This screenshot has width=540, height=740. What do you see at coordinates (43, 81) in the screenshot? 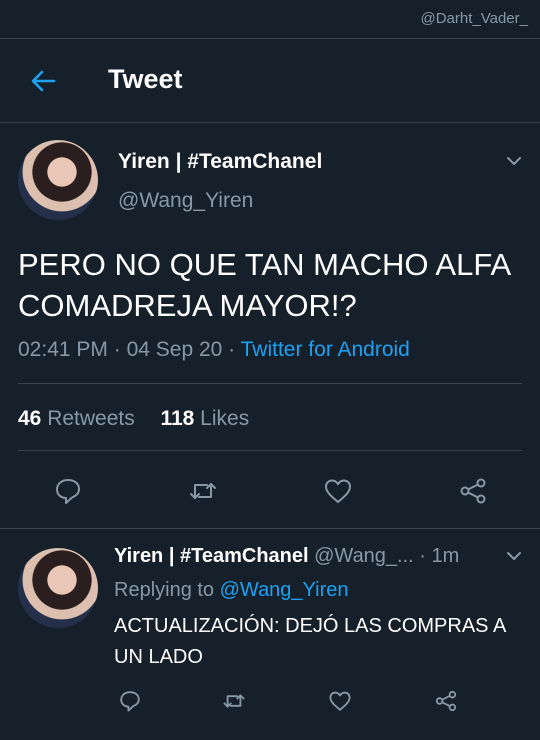
I see `back-arrow-icon` at bounding box center [43, 81].